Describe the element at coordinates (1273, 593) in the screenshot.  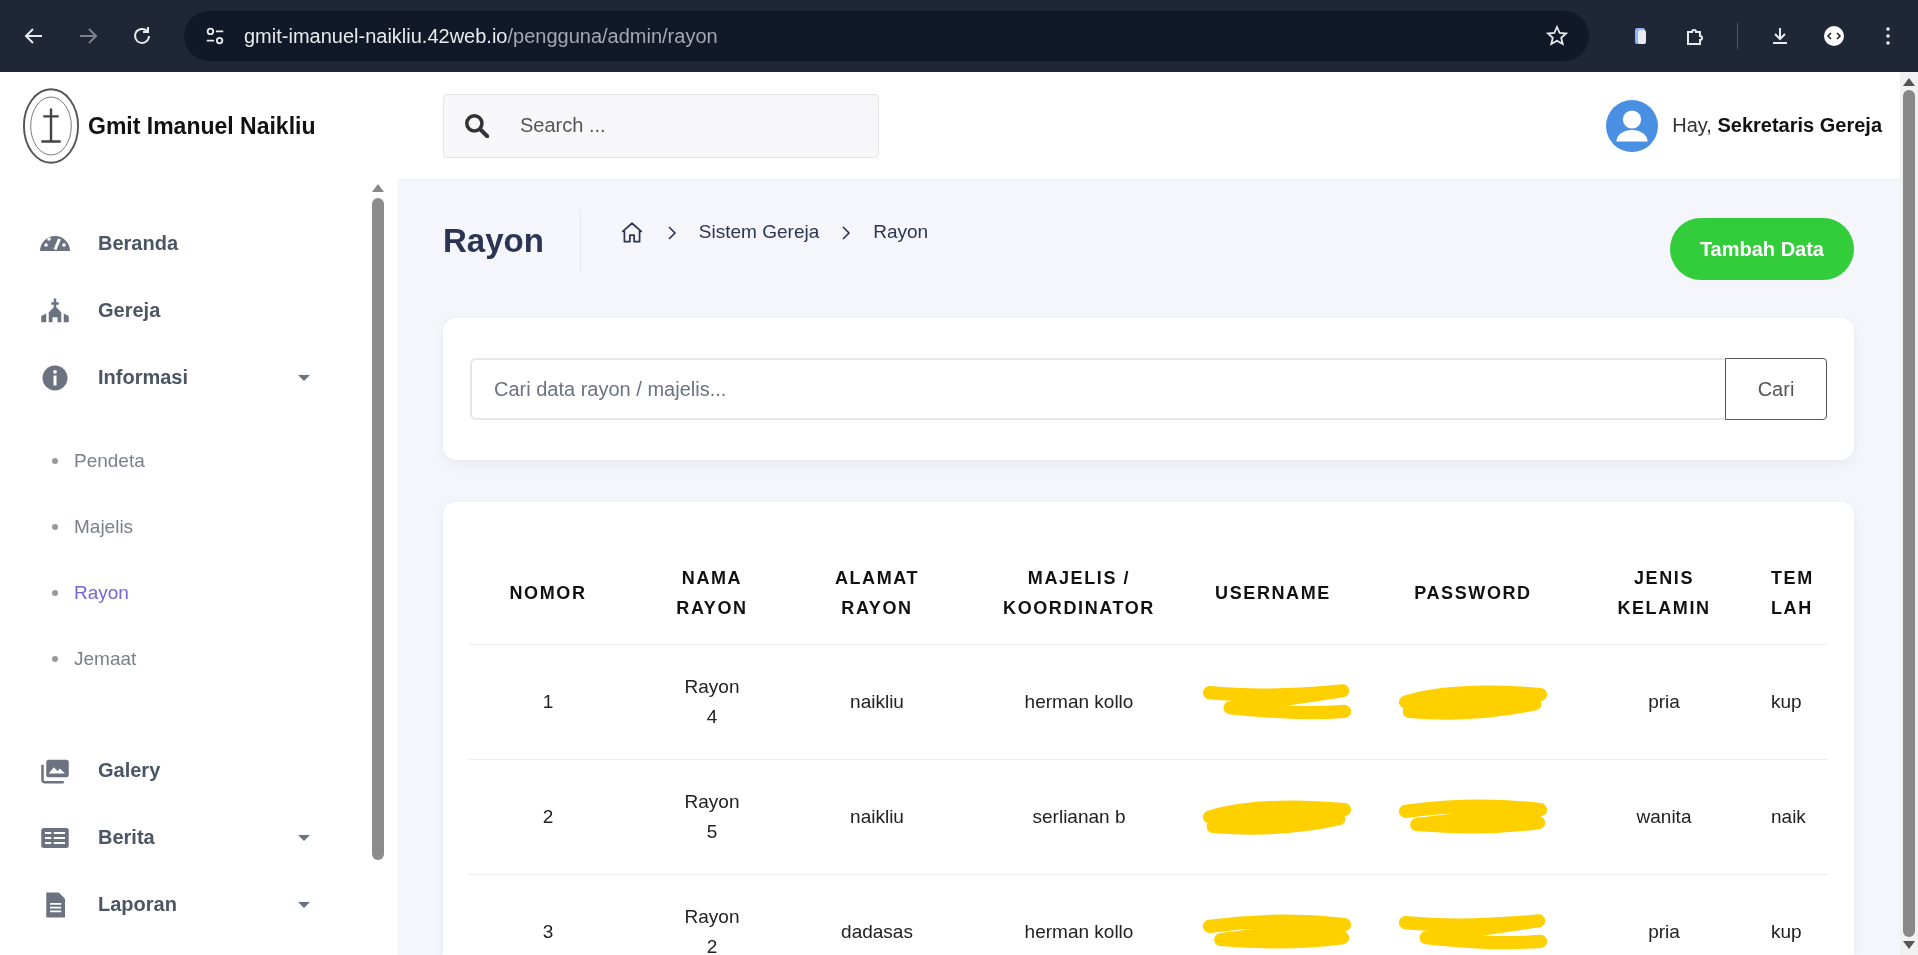
I see `column-header: USERNAME` at that location.